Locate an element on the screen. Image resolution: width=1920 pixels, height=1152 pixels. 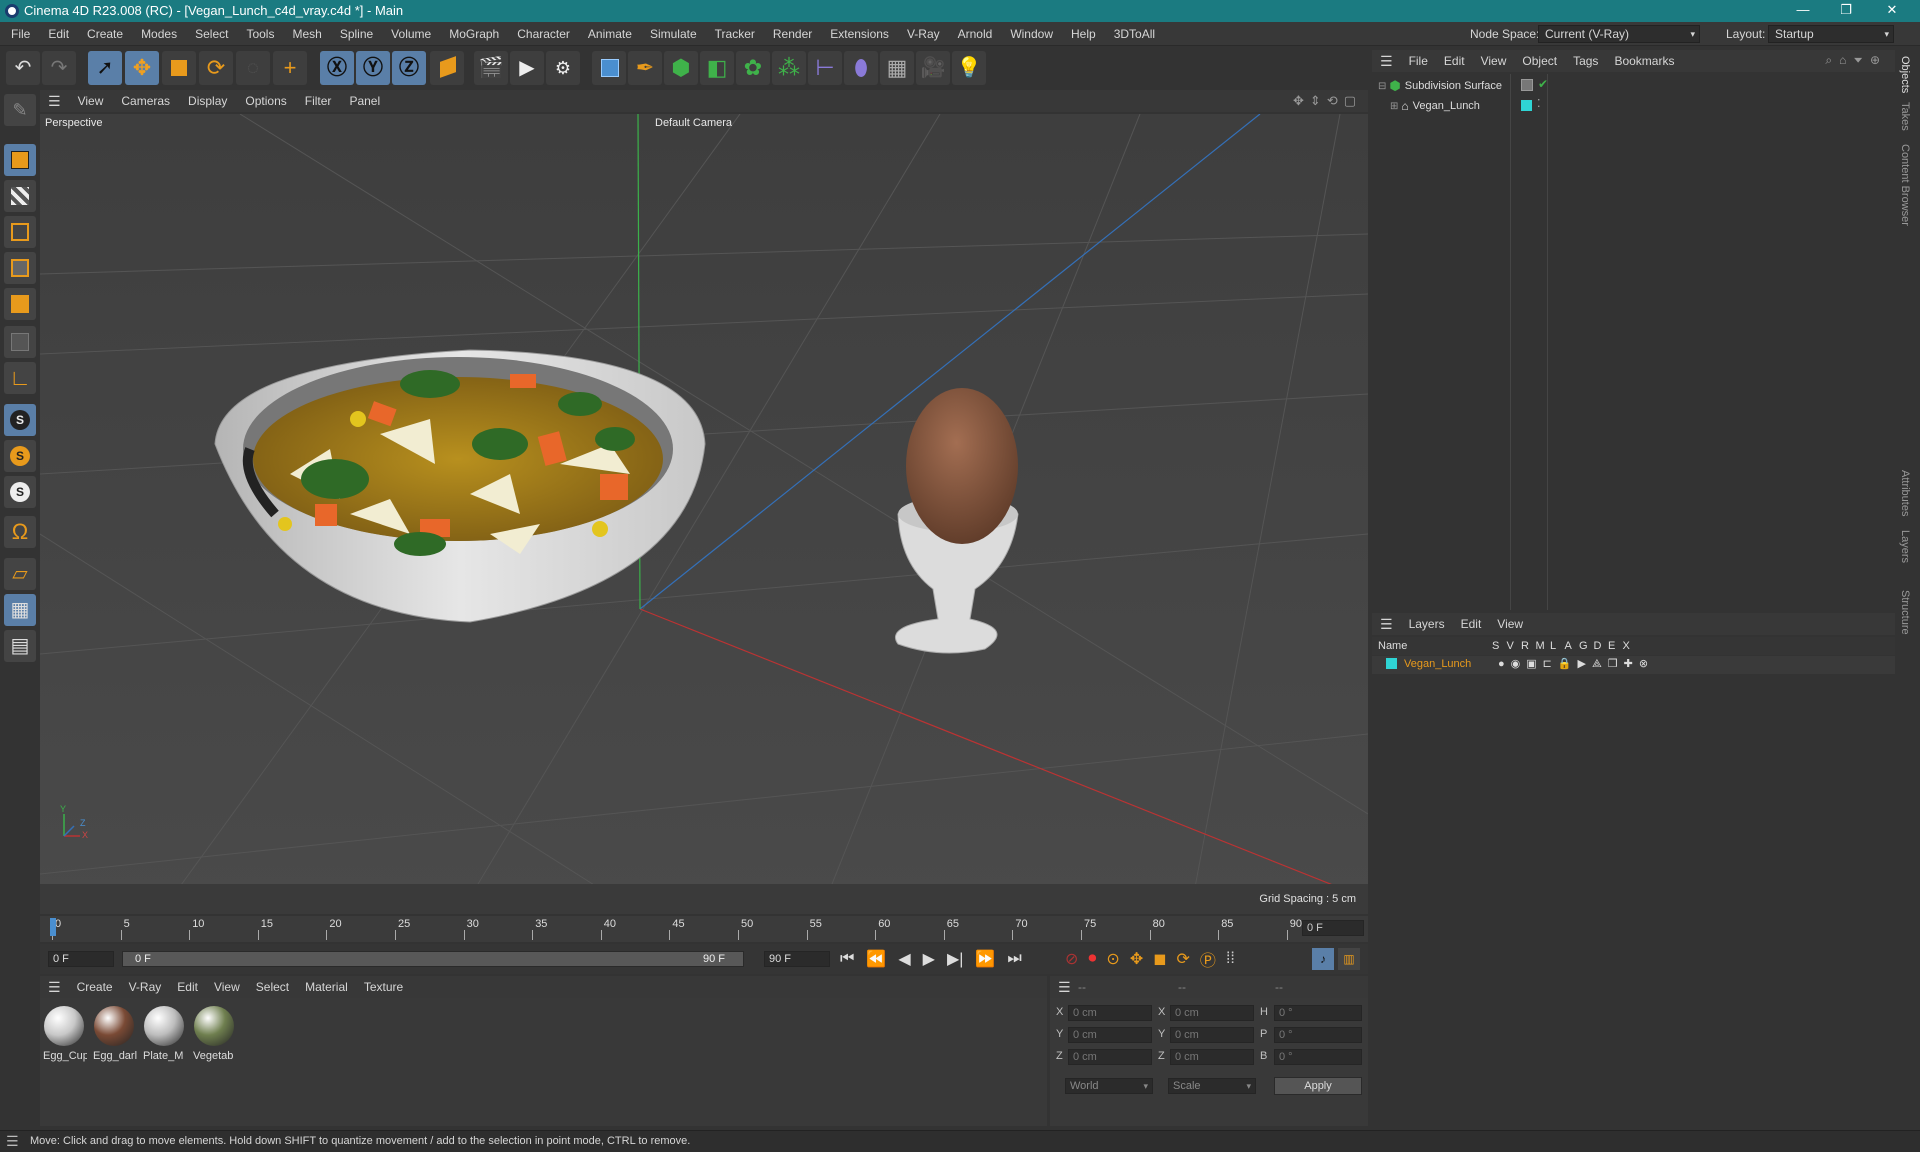
coord-size-field-z: 0 cm is located at coordinates (1212, 1057).